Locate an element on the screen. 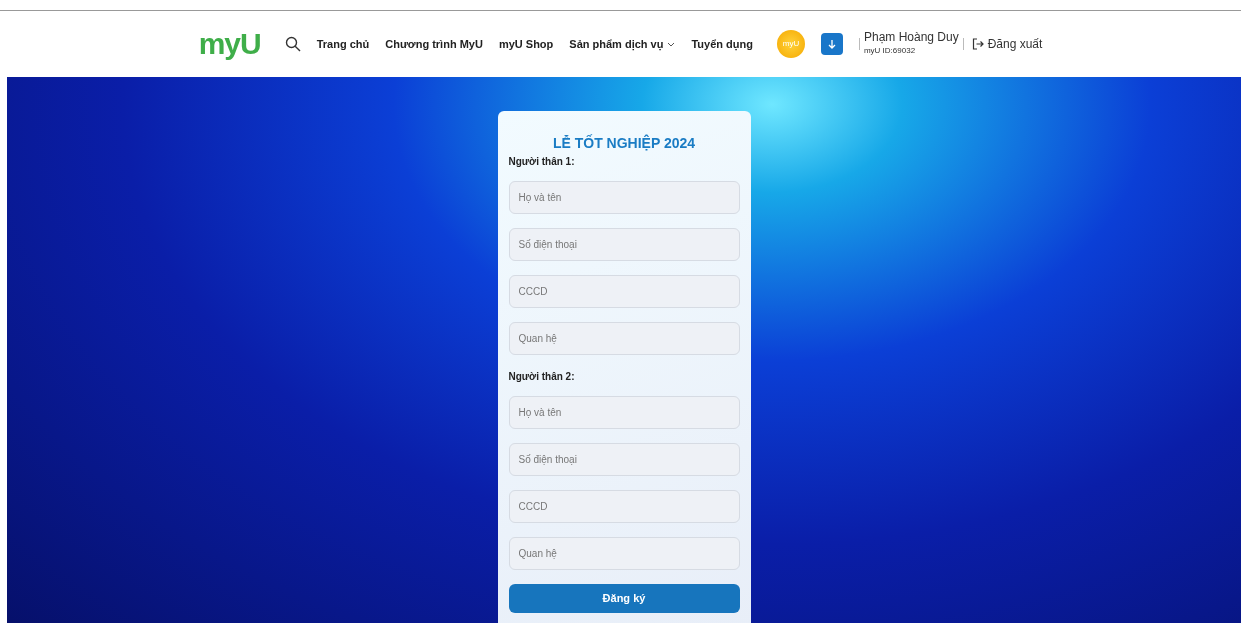 Image resolution: width=1241 pixels, height=623 pixels. form-title: LỄ TỐT NGHIỆP 2024 is located at coordinates (624, 143).